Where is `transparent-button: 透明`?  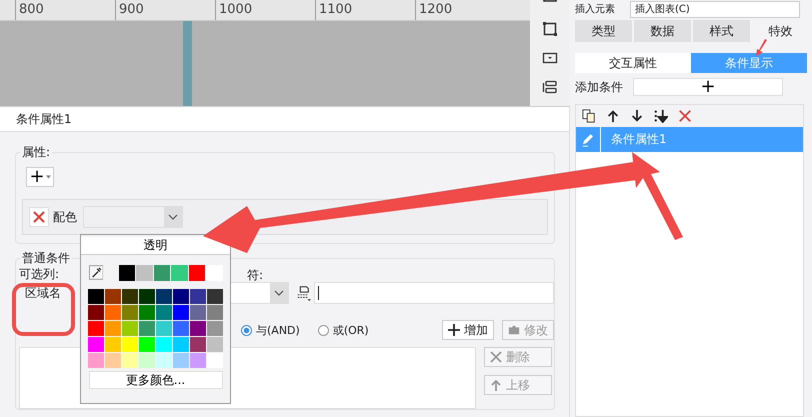 transparent-button: 透明 is located at coordinates (155, 246).